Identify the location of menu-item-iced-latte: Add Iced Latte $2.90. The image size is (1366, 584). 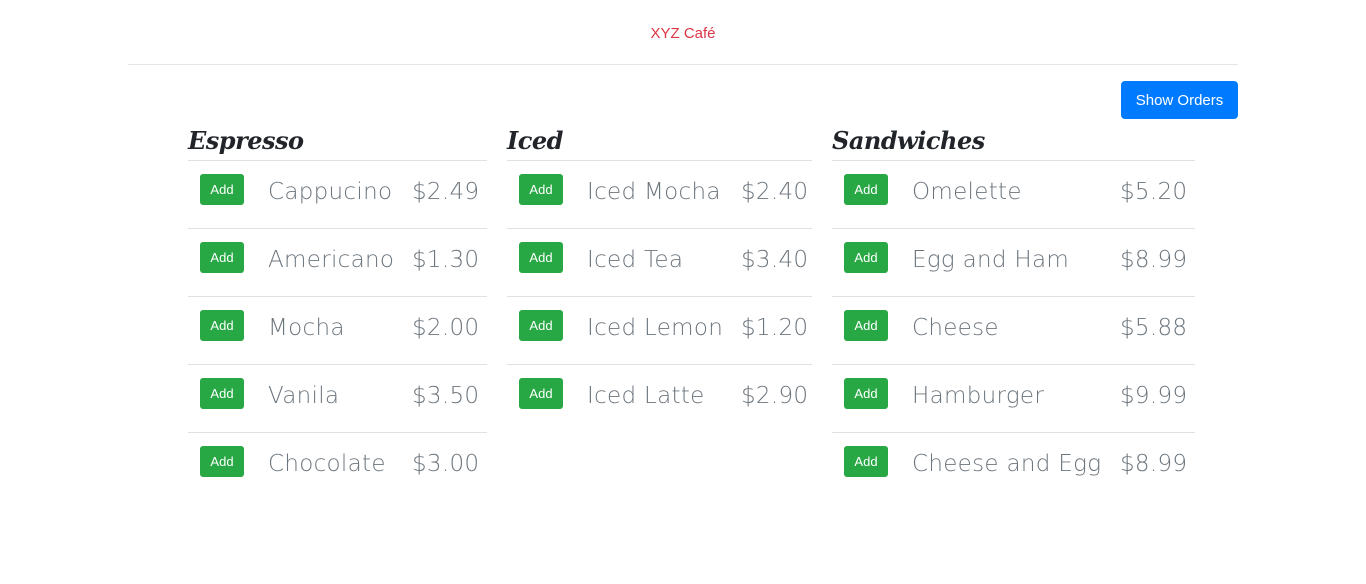
(659, 399).